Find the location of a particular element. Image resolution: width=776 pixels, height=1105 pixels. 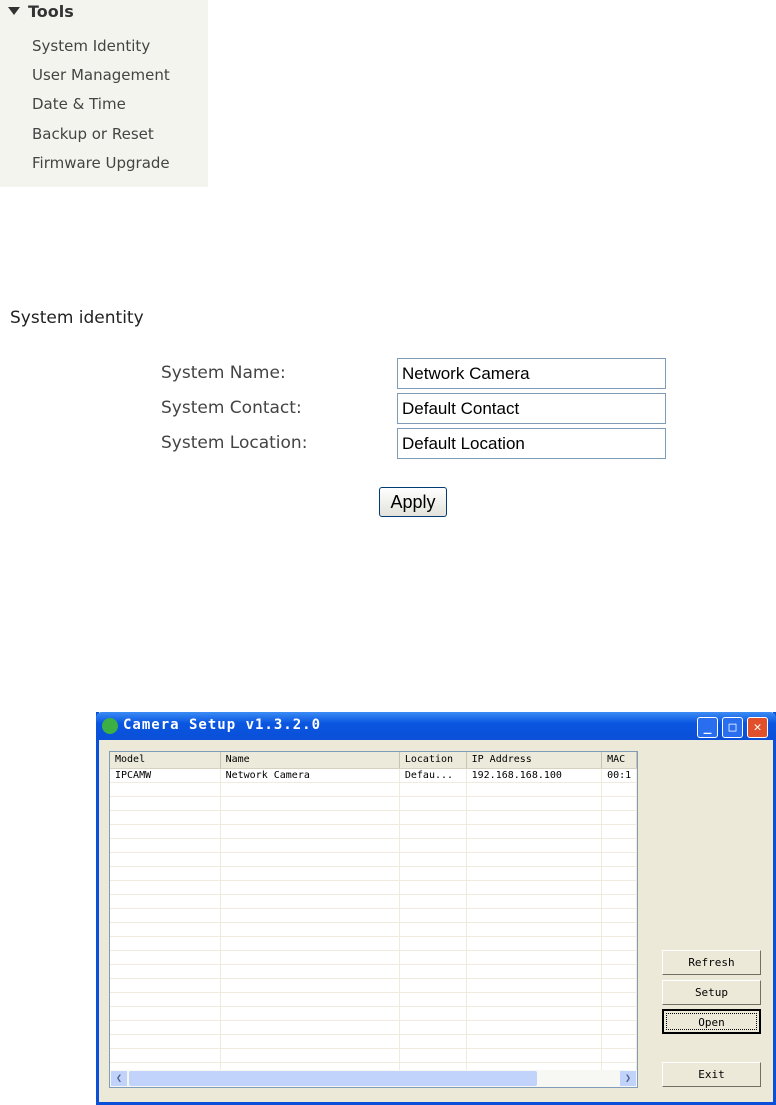

column-header-model: Model is located at coordinates (165, 760).